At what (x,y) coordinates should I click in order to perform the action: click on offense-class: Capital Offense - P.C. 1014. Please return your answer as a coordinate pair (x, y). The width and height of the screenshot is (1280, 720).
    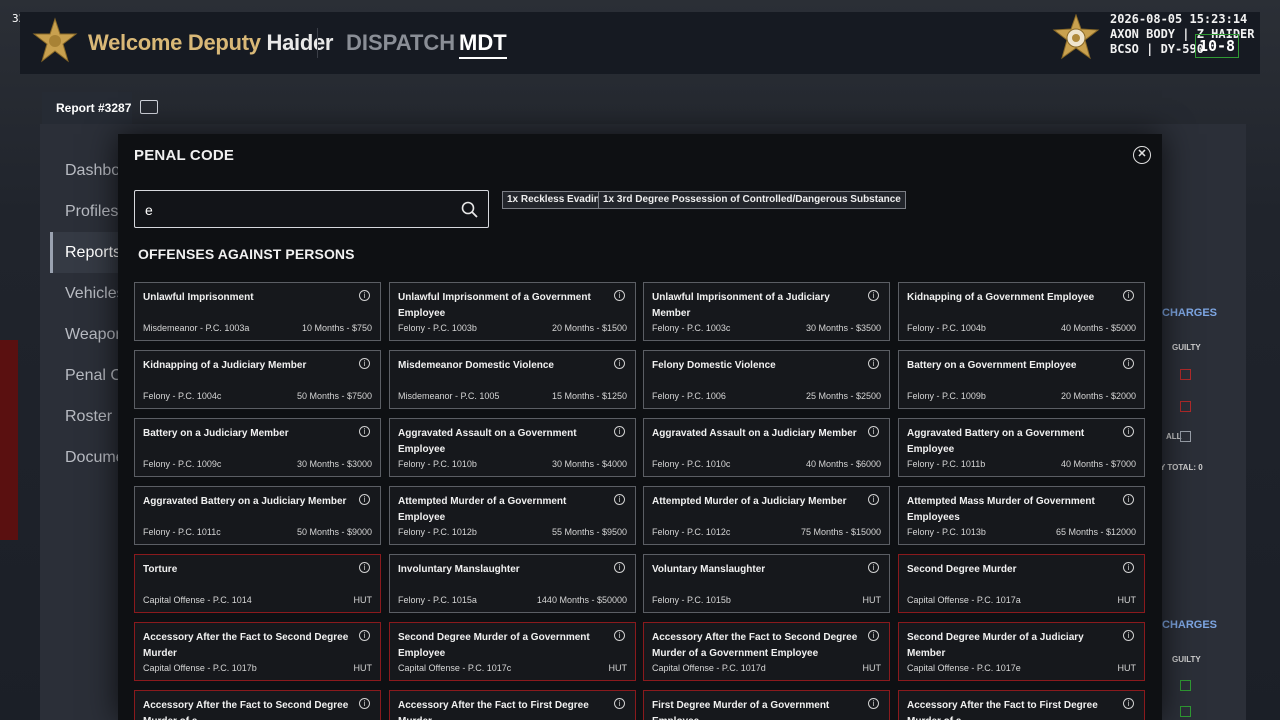
    Looking at the image, I should click on (197, 600).